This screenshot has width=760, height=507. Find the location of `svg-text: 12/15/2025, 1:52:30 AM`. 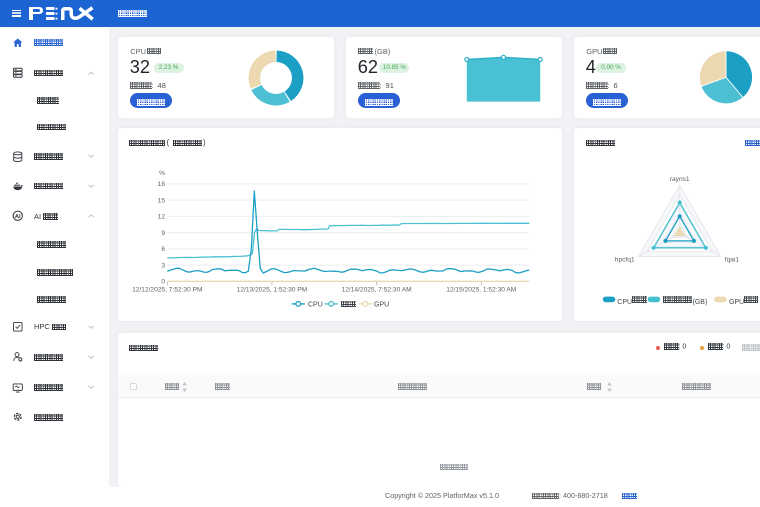

svg-text: 12/15/2025, 1:52:30 AM is located at coordinates (481, 290).